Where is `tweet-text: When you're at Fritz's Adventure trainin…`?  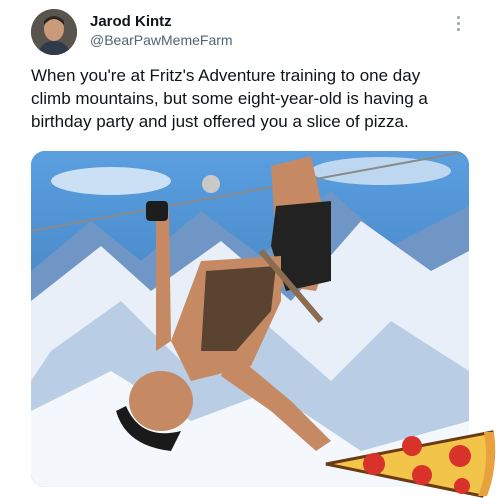 tweet-text: When you're at Fritz's Adventure trainin… is located at coordinates (229, 98).